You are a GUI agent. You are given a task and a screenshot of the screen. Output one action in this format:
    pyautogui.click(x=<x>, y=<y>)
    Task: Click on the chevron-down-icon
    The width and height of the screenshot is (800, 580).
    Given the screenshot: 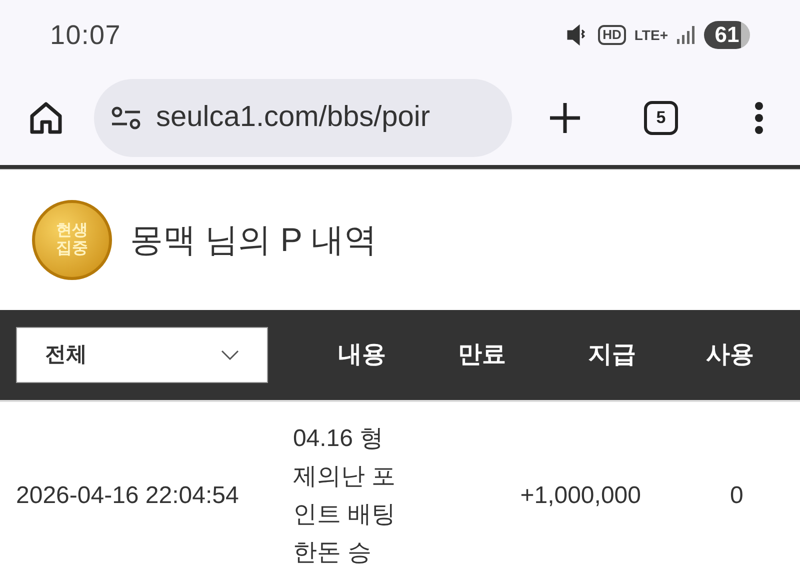 What is the action you would take?
    pyautogui.click(x=230, y=355)
    